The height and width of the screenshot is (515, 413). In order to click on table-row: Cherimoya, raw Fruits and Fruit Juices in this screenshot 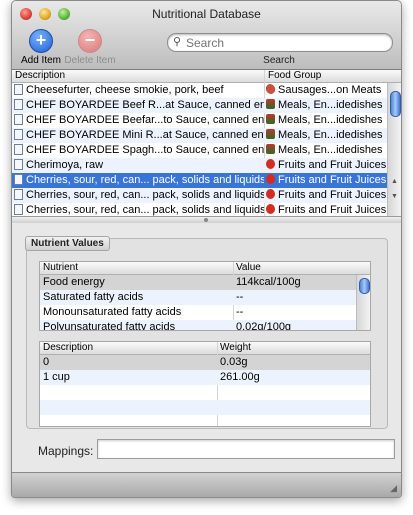, I will do `click(206, 165)`.